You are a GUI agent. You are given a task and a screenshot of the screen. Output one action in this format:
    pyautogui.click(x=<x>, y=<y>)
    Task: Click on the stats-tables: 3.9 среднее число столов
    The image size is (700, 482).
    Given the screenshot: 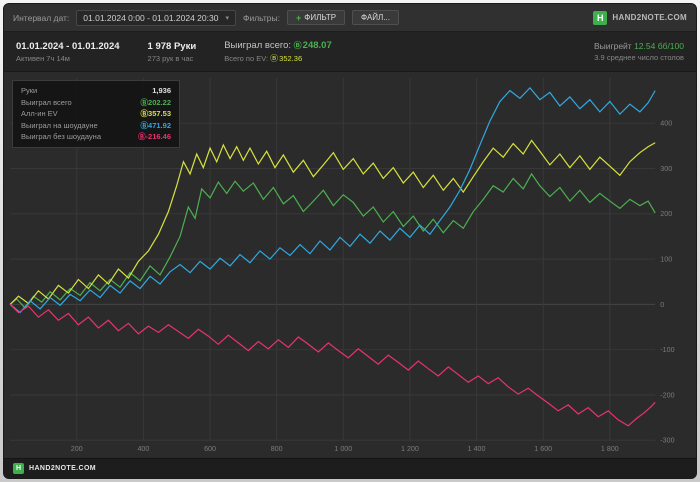 What is the action you would take?
    pyautogui.click(x=639, y=57)
    